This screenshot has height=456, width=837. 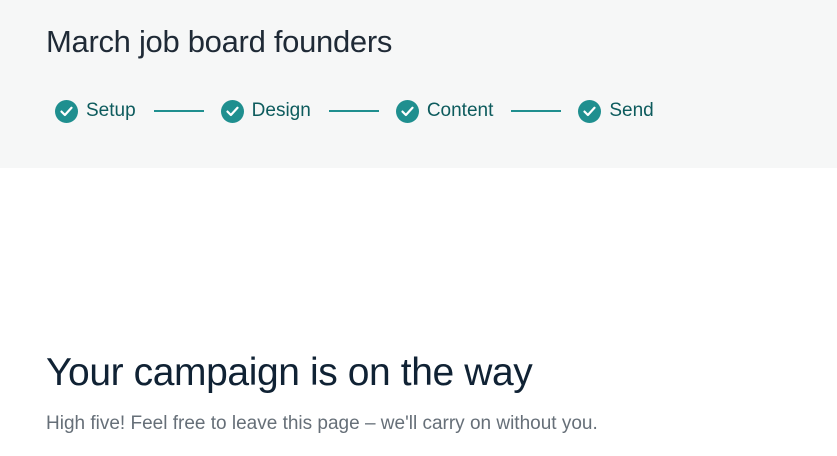 I want to click on step-send: Send, so click(x=616, y=111).